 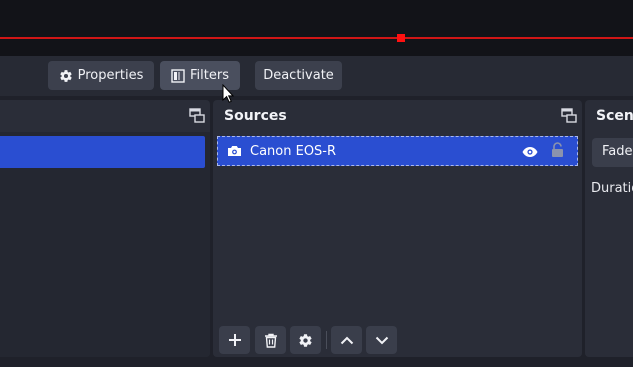 I want to click on trash-icon, so click(x=270, y=340).